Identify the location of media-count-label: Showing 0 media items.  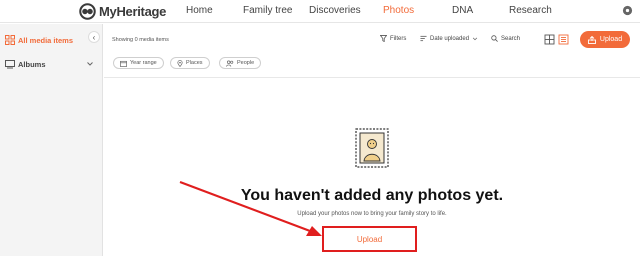
(140, 40).